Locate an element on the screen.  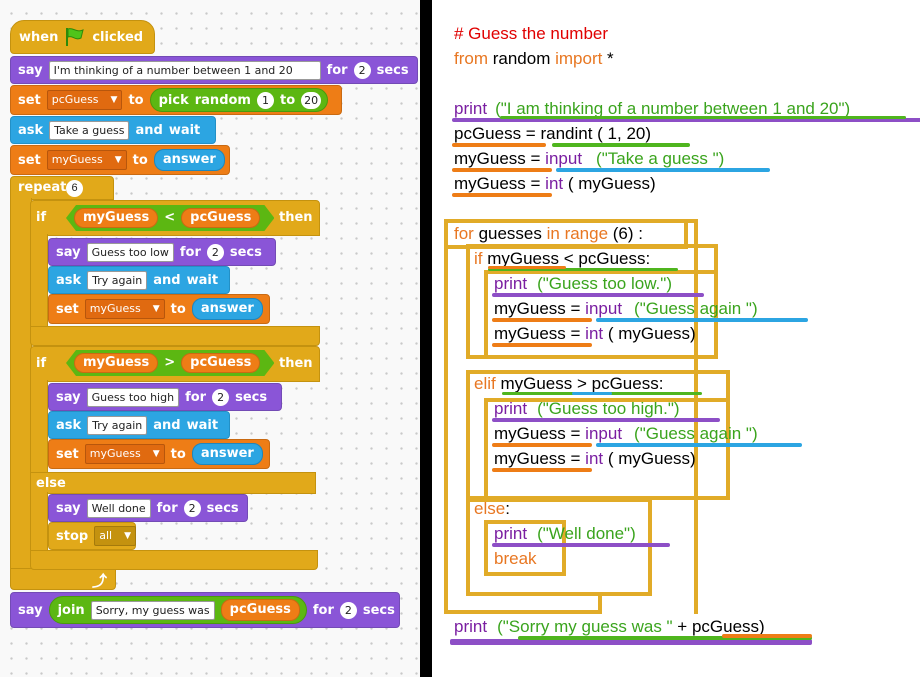
if-lt-block-bottom is located at coordinates (175, 336).